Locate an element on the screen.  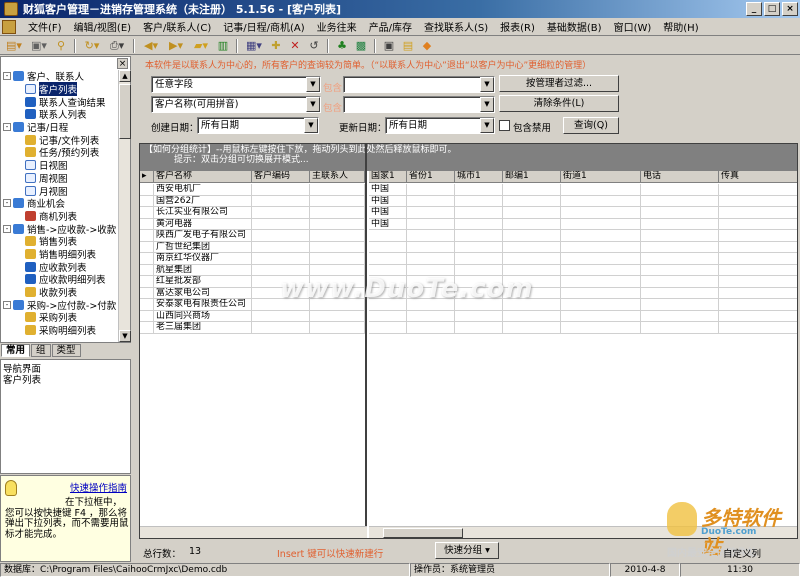
menu-help: 帮助(H) is located at coordinates (680, 26).